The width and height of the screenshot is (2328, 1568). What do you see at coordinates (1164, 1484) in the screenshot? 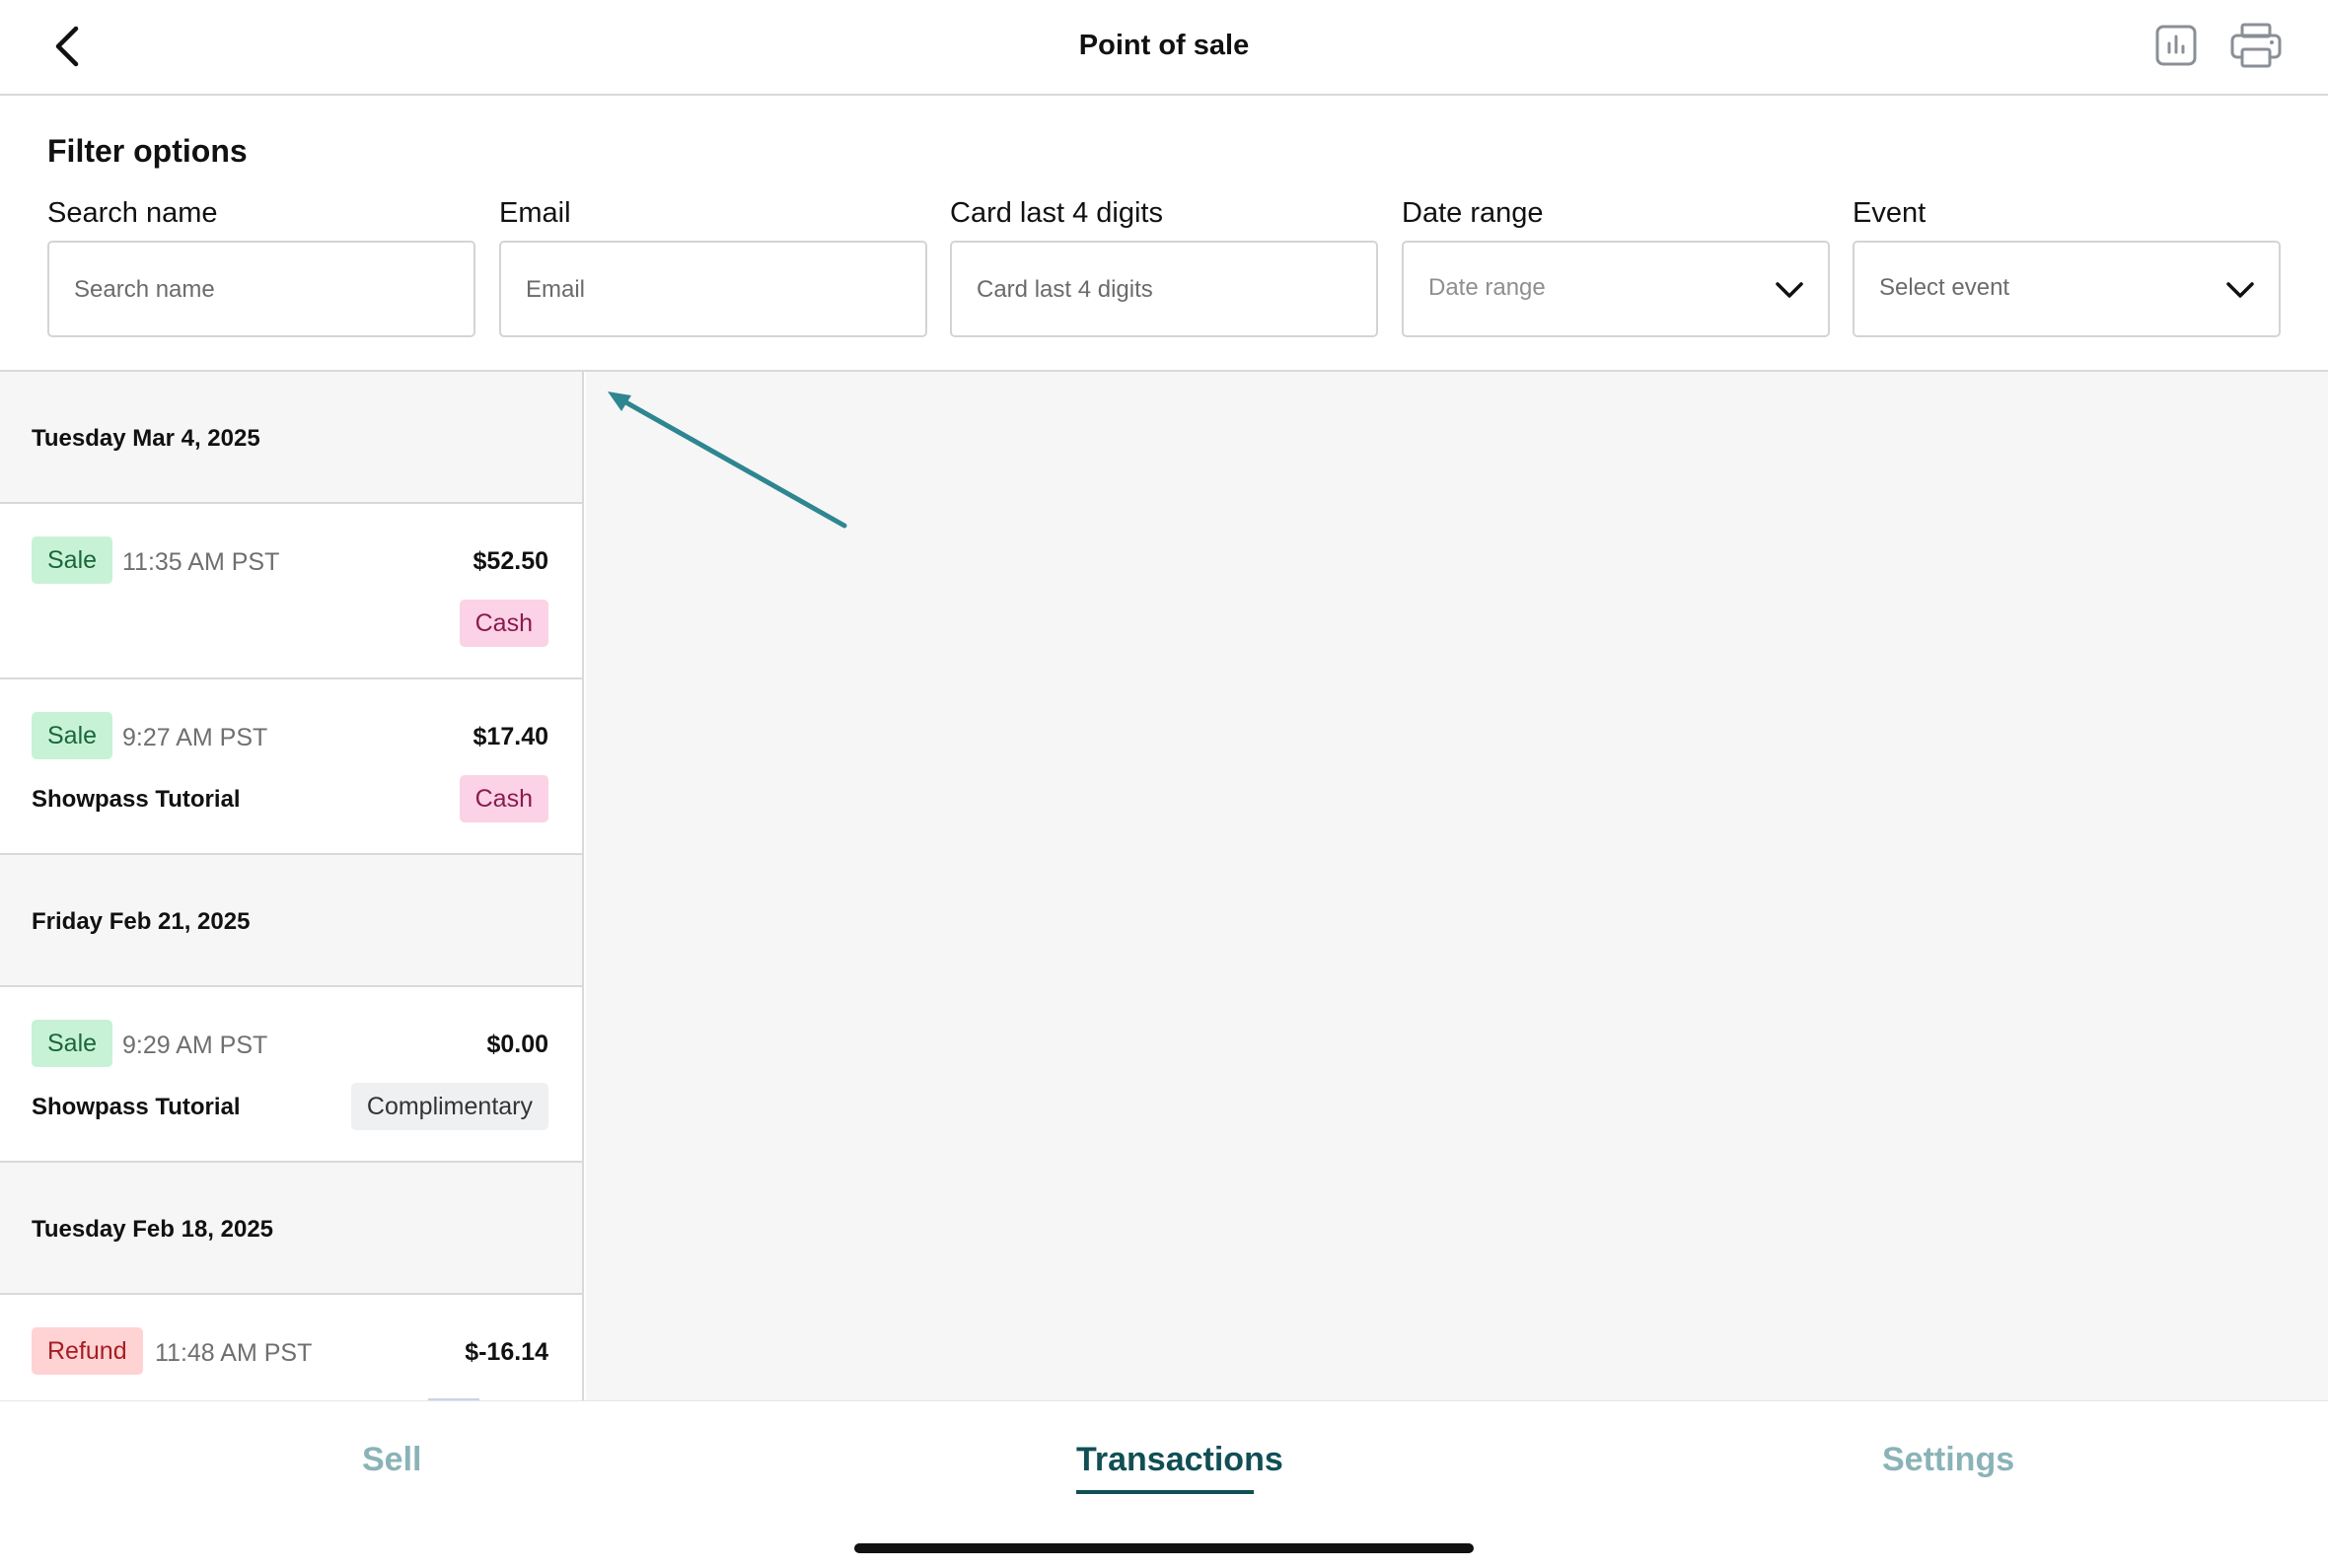
I see `bottom-tab-bar: Sell Transactions Settings` at bounding box center [1164, 1484].